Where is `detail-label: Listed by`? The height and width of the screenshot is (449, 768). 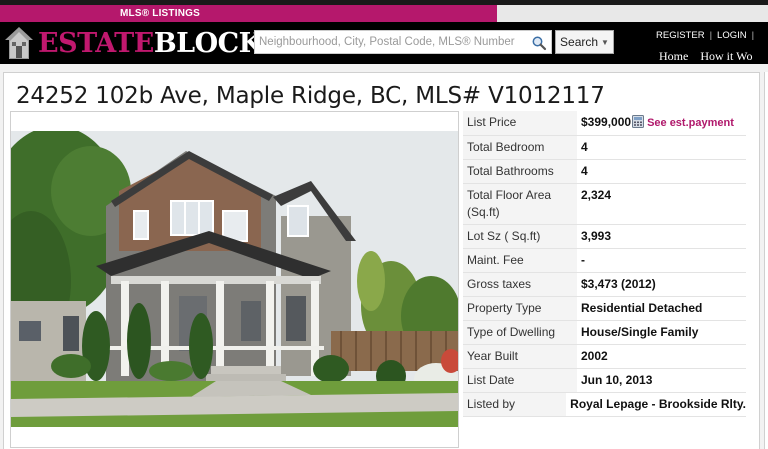 detail-label: Listed by is located at coordinates (515, 404).